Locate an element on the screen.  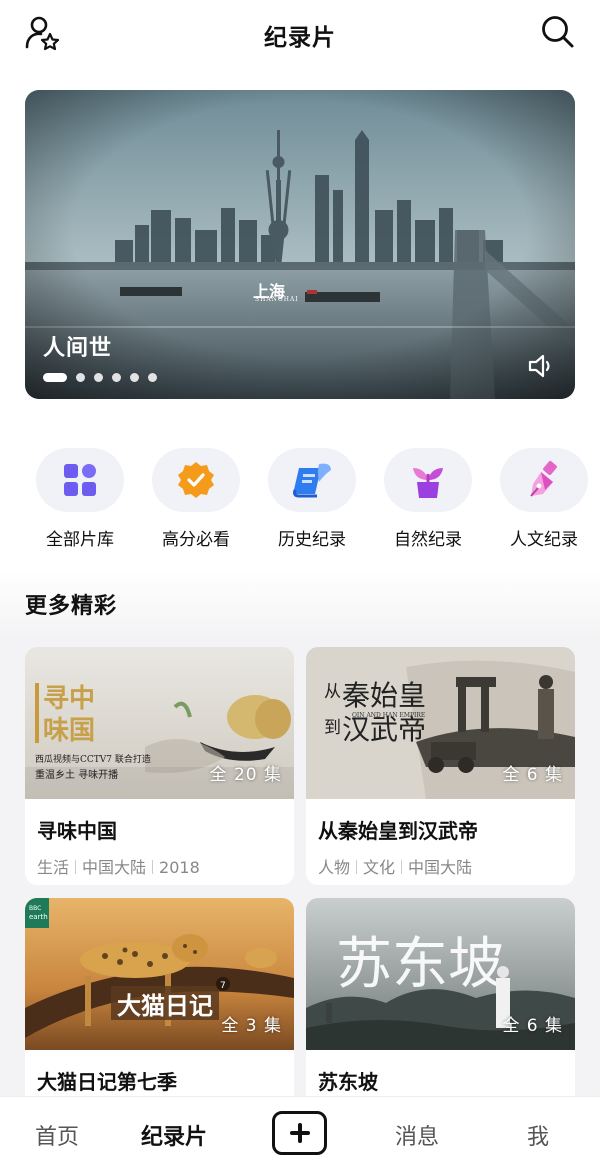
hero-title: 人间世 is located at coordinates (78, 348).